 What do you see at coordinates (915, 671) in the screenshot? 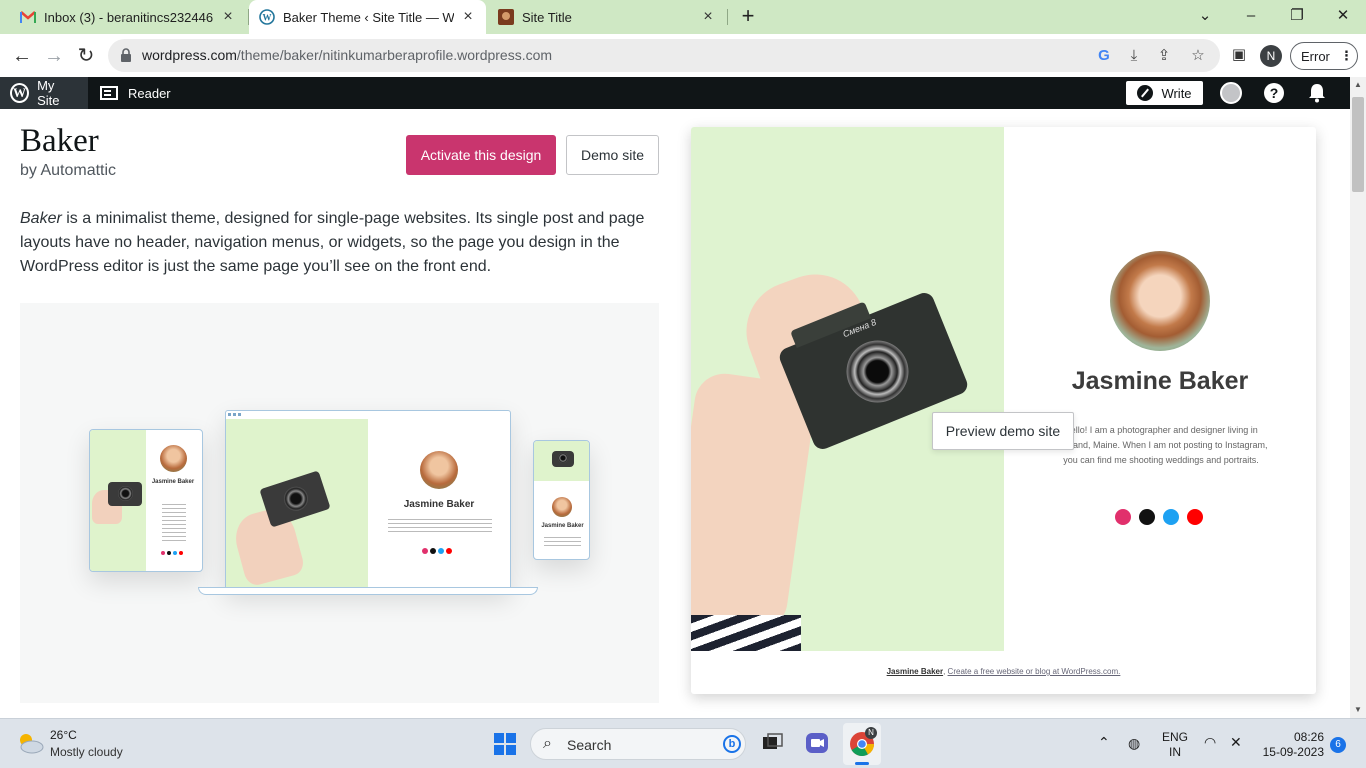
I see `footer-name: Jasmine Baker` at bounding box center [915, 671].